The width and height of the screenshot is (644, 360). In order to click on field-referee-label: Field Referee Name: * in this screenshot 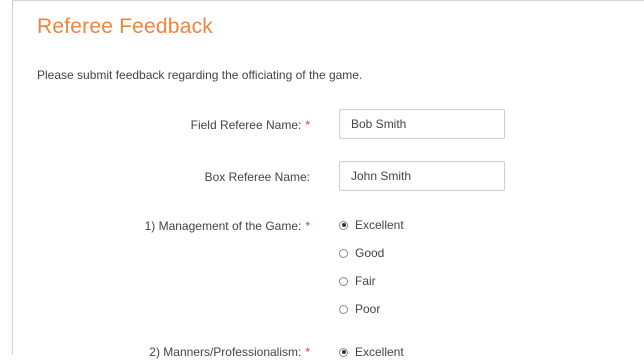, I will do `click(160, 125)`.